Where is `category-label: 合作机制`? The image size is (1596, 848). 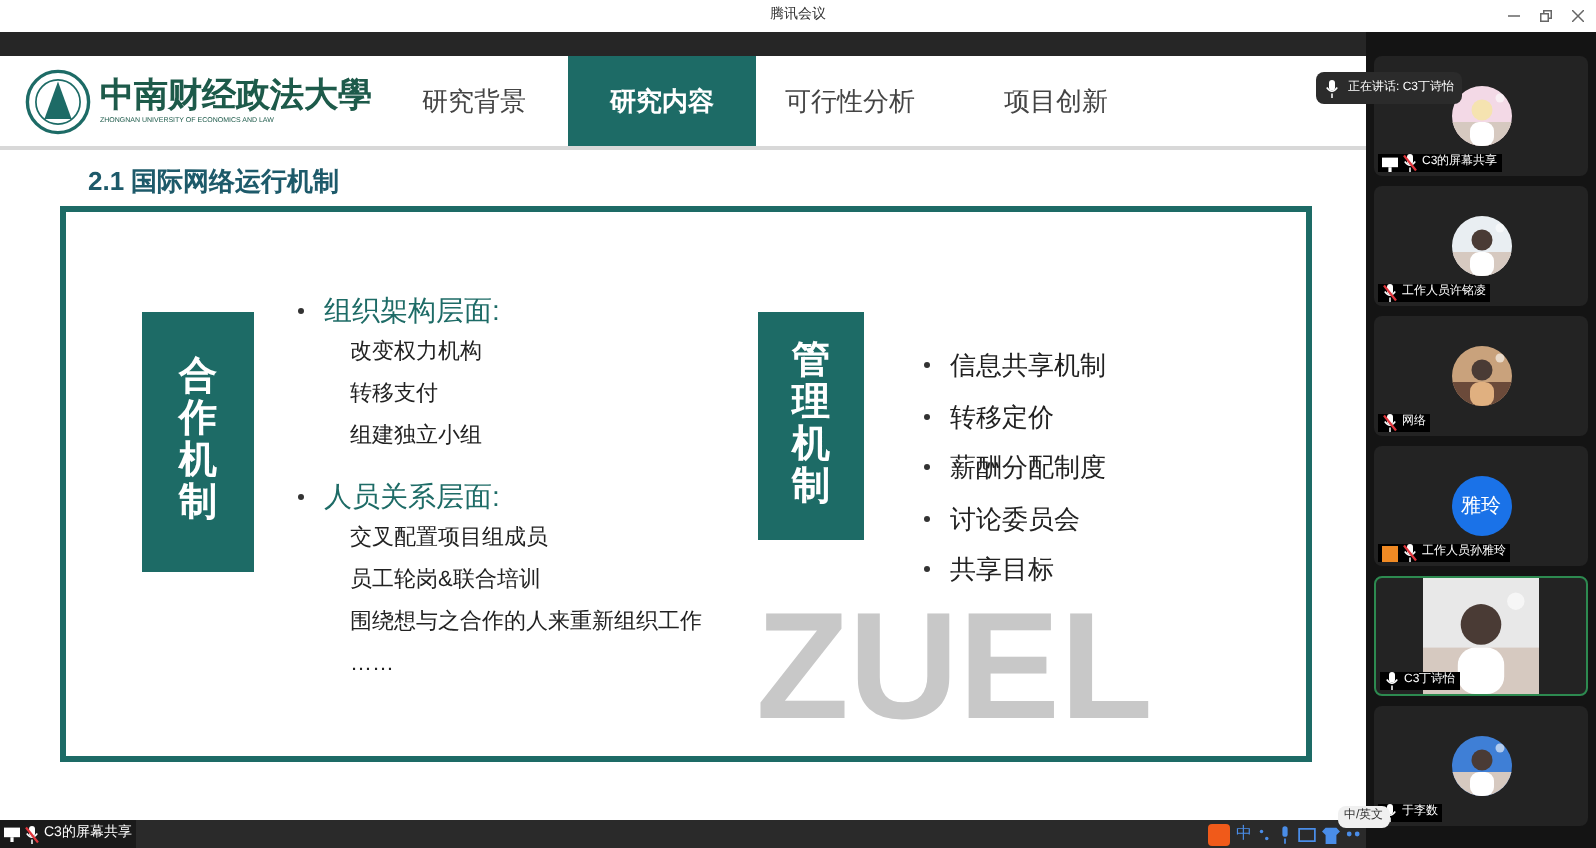 category-label: 合作机制 is located at coordinates (198, 442).